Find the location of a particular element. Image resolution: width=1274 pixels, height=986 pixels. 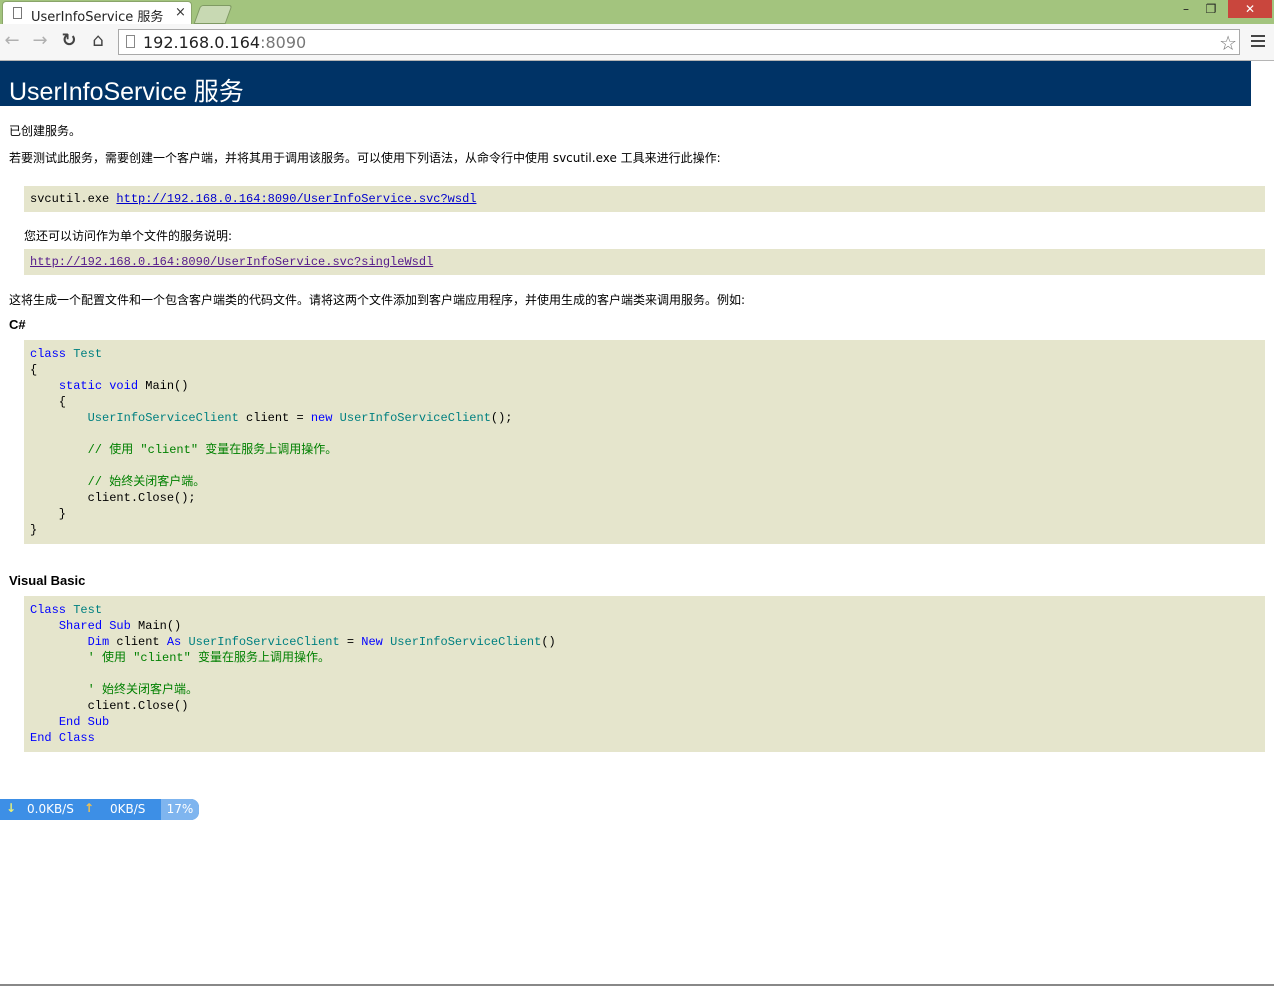

page-header: UserInfoService 服务 is located at coordinates (625, 83).